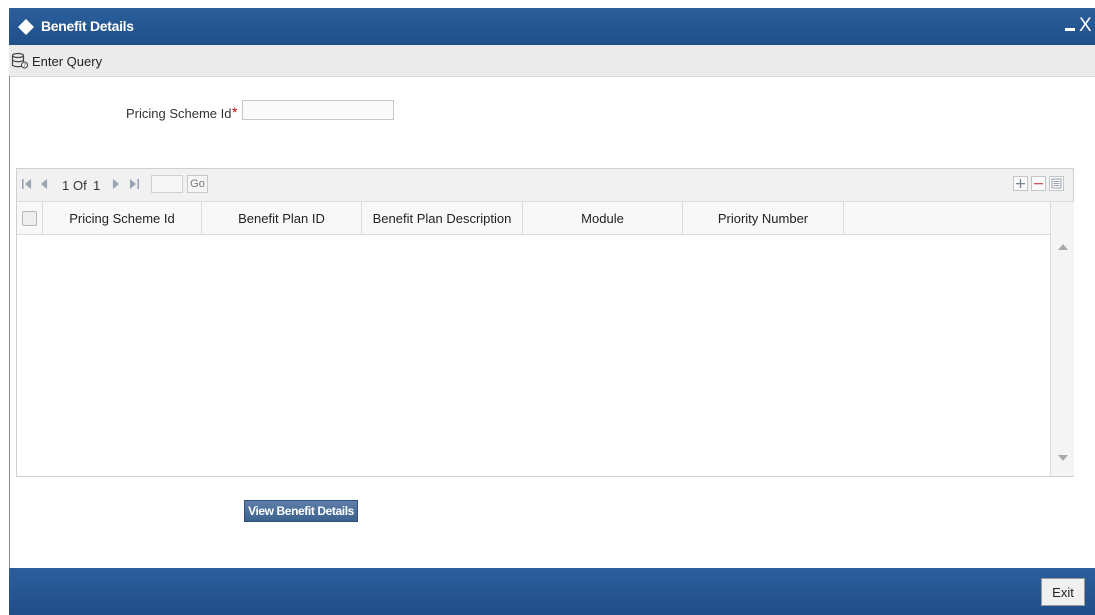  I want to click on pricing-scheme-id-label: Pricing Scheme Id, so click(179, 113).